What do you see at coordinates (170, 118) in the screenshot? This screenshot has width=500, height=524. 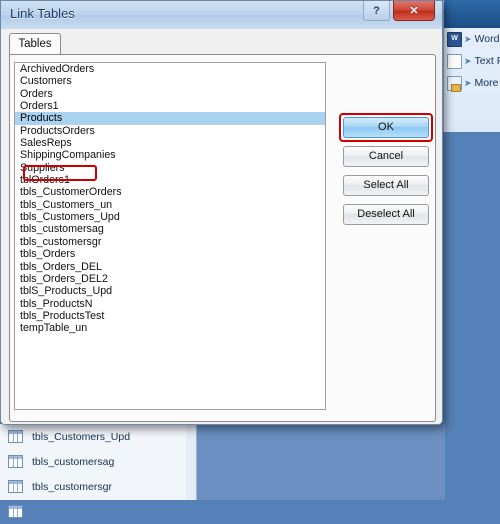 I see `table-list-item: Products` at bounding box center [170, 118].